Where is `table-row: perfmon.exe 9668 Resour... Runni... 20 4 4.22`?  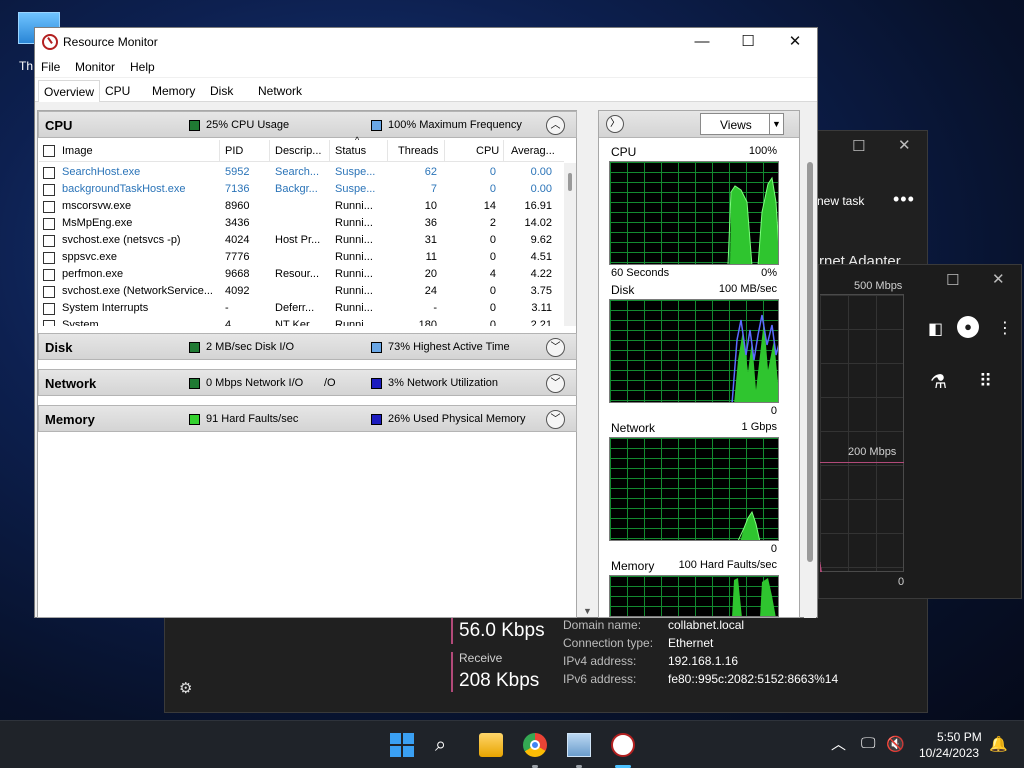 table-row: perfmon.exe 9668 Resour... Runni... 20 4 4.22 is located at coordinates (301, 275).